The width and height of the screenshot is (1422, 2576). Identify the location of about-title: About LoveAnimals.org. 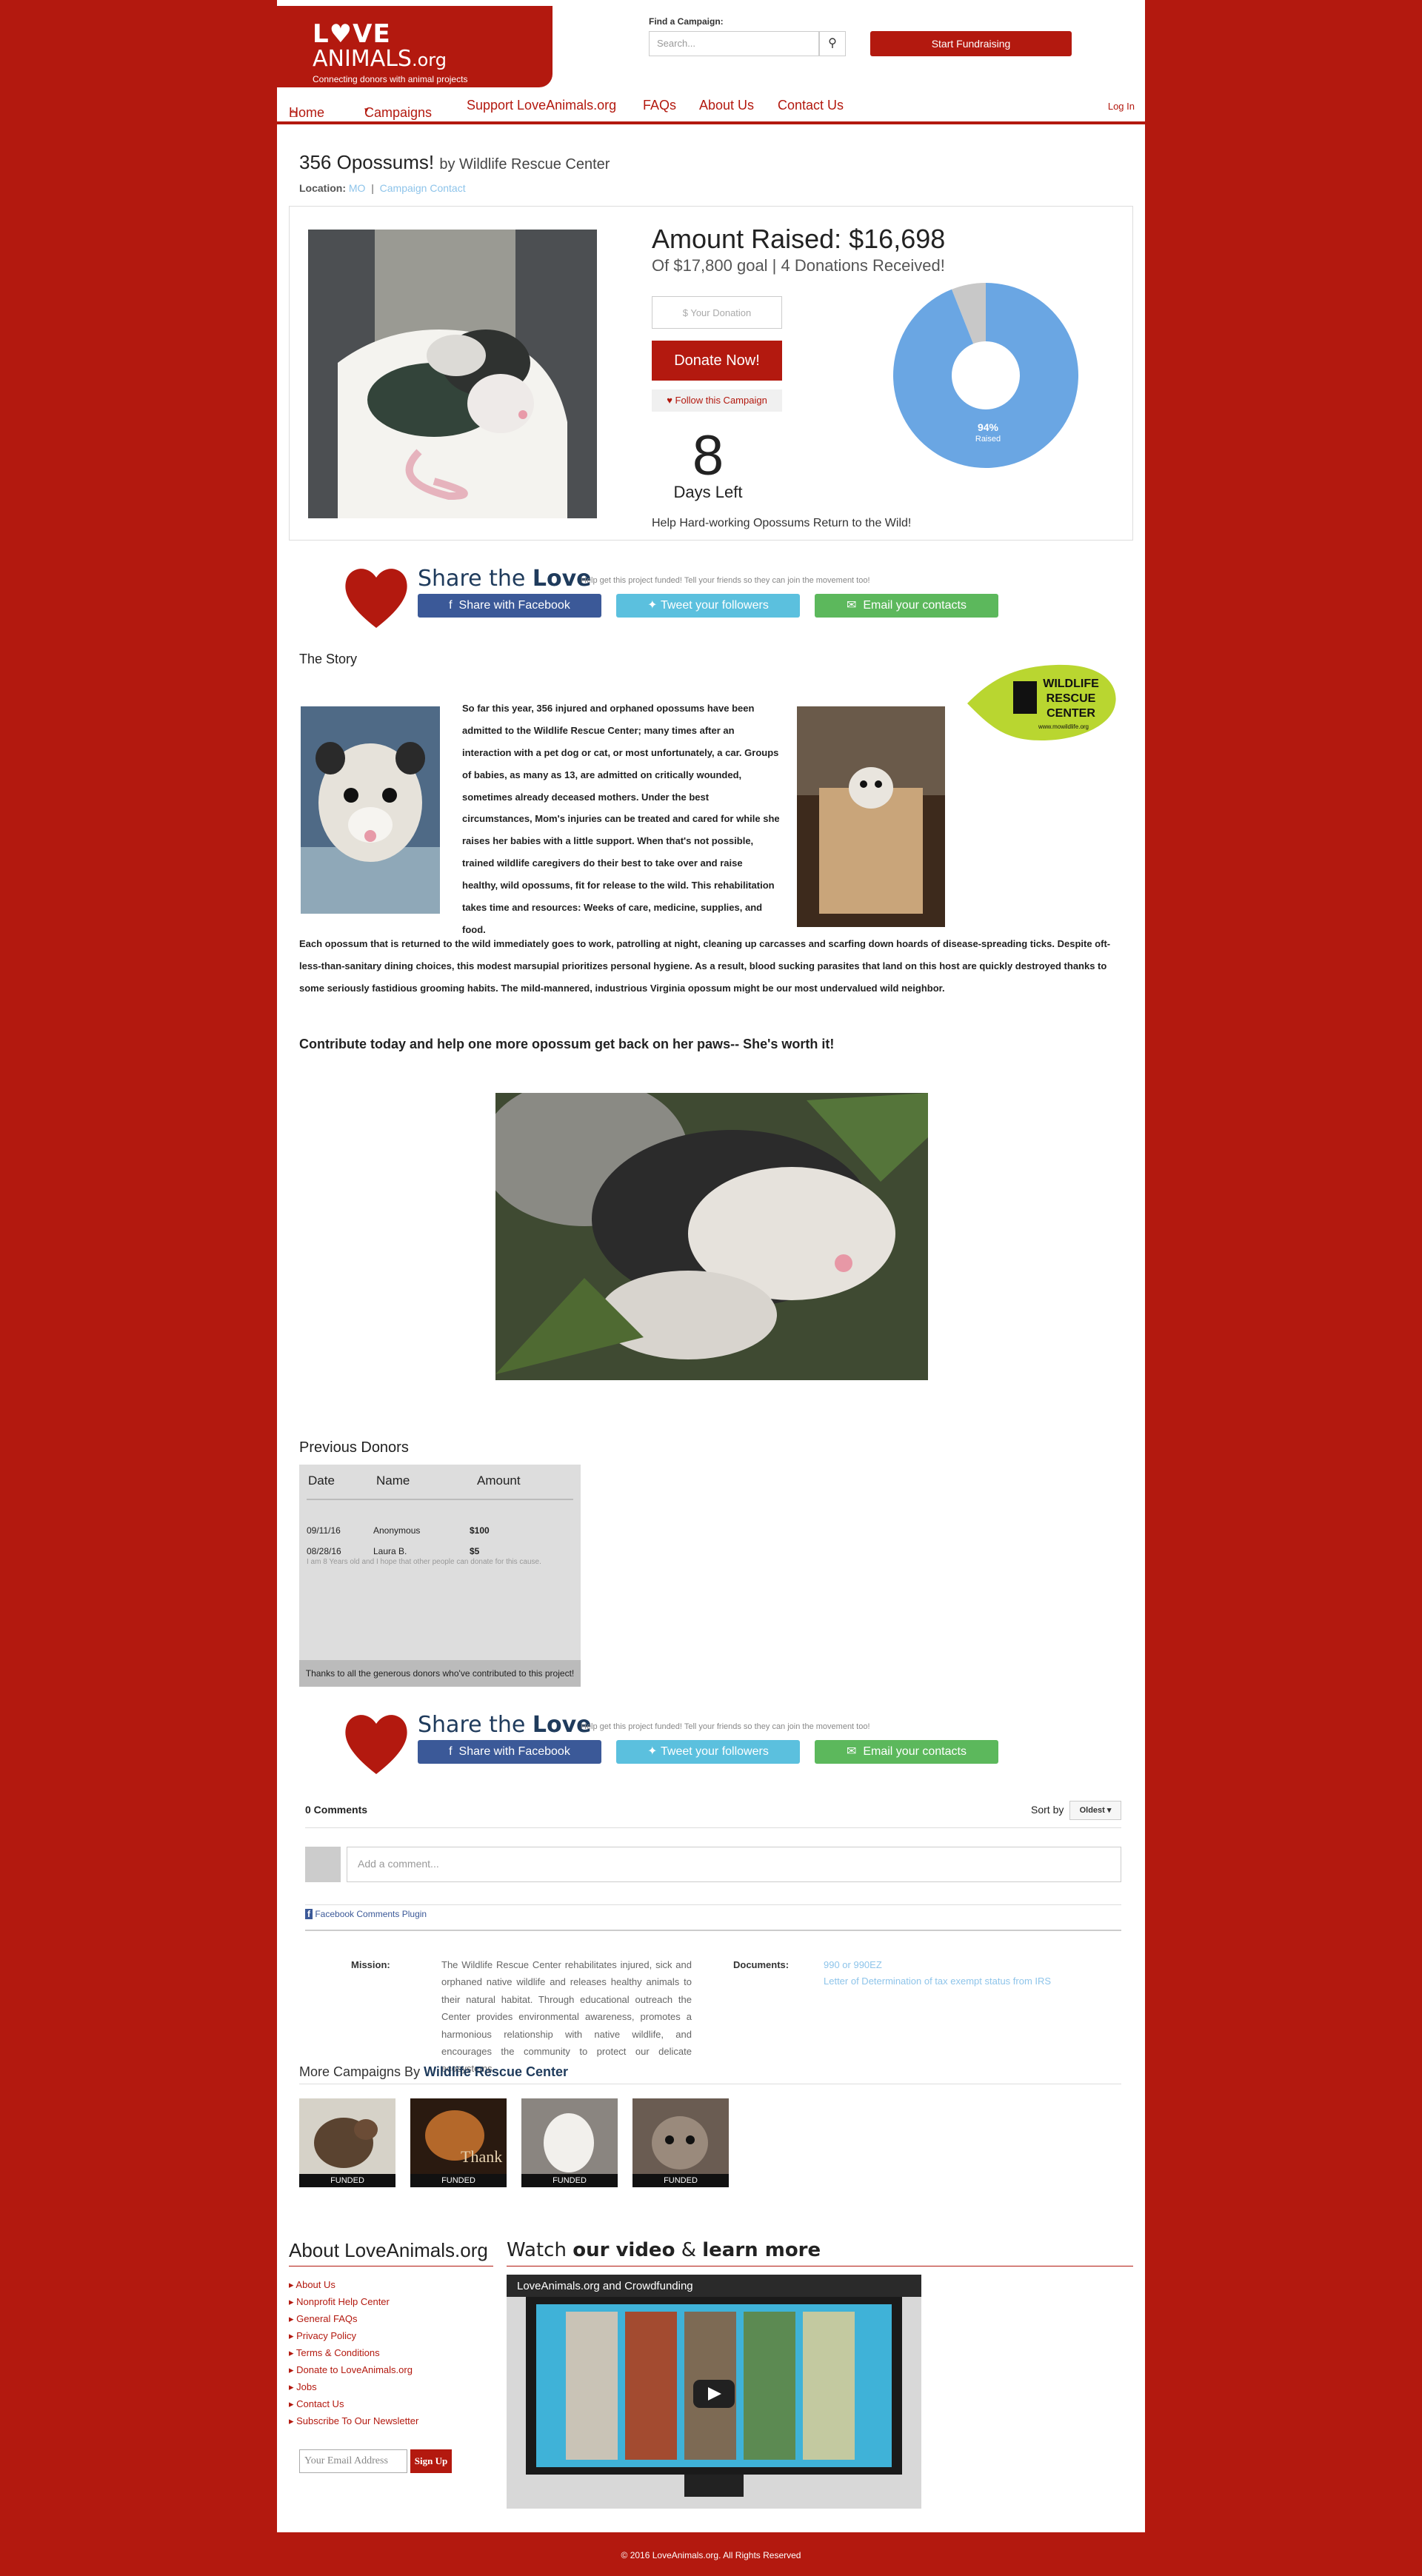
(388, 2250).